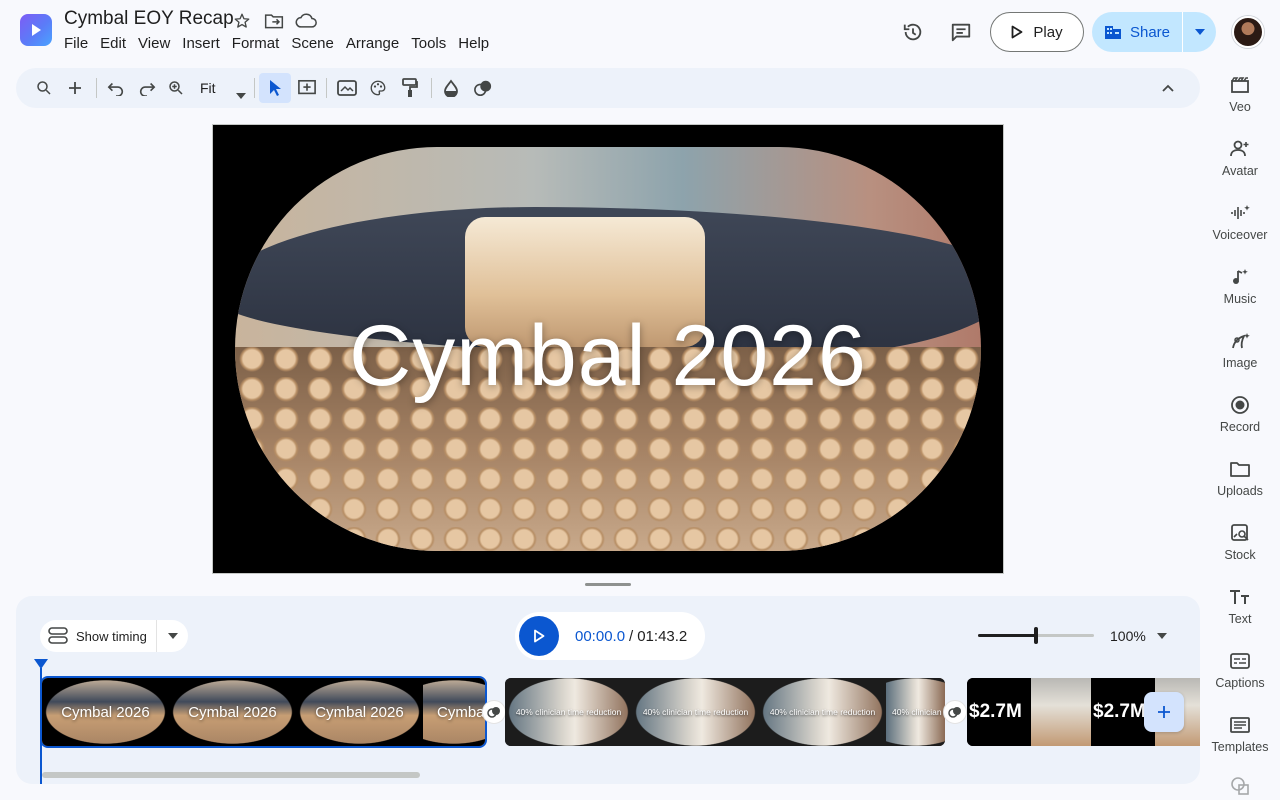 Image resolution: width=1280 pixels, height=800 pixels. I want to click on rail-label: Avatar, so click(1240, 171).